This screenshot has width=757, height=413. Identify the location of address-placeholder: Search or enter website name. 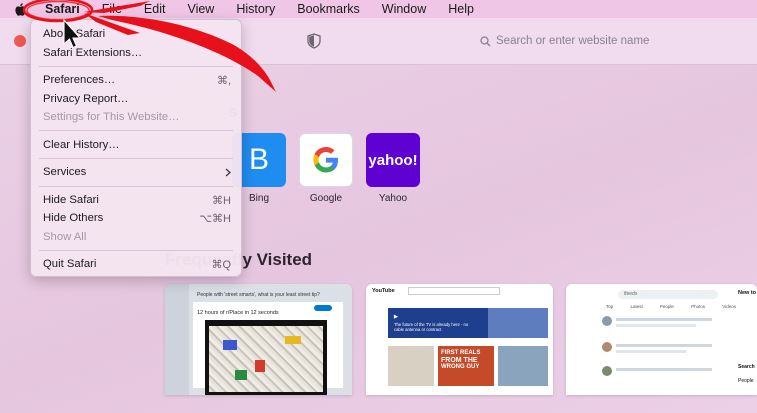
(573, 41).